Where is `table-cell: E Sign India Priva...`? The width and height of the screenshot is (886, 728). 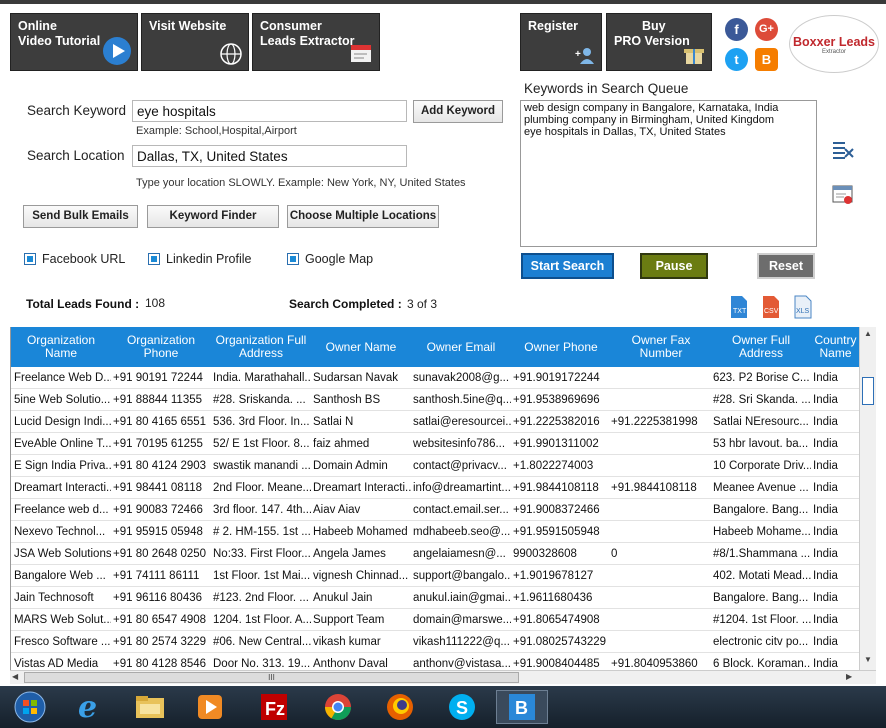 table-cell: E Sign India Priva... is located at coordinates (62, 466).